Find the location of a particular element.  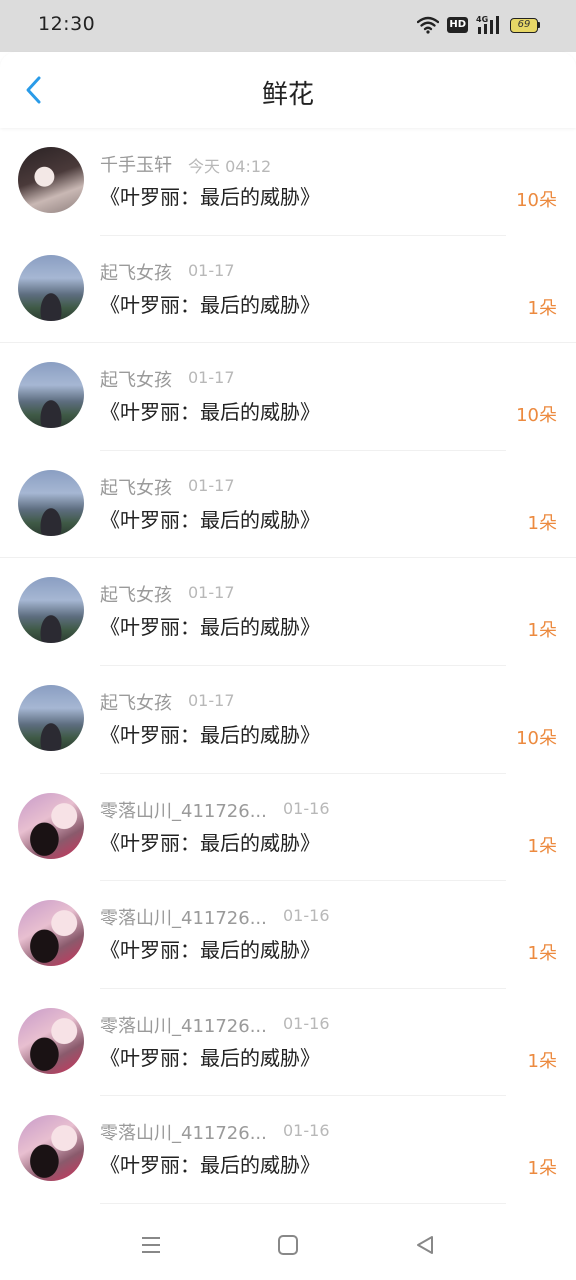

battery-icon: 69 is located at coordinates (525, 25).